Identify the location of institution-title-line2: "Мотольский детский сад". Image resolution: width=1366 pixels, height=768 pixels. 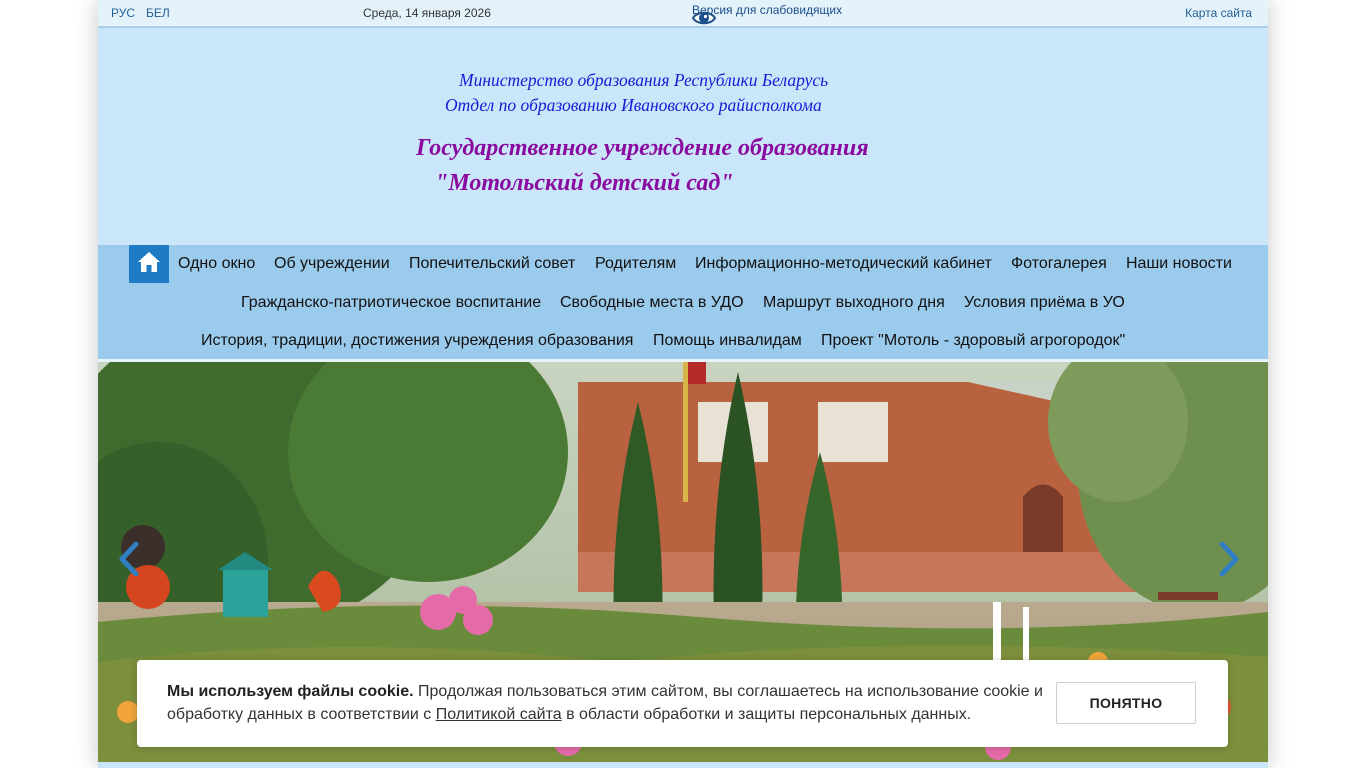
(584, 183).